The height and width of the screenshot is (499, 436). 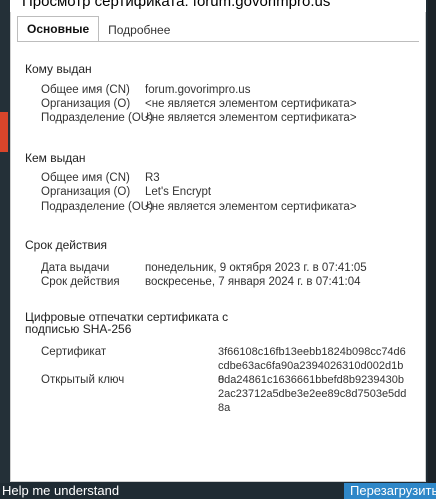 What do you see at coordinates (152, 178) in the screenshot?
I see `issued-by-cn-value: R3` at bounding box center [152, 178].